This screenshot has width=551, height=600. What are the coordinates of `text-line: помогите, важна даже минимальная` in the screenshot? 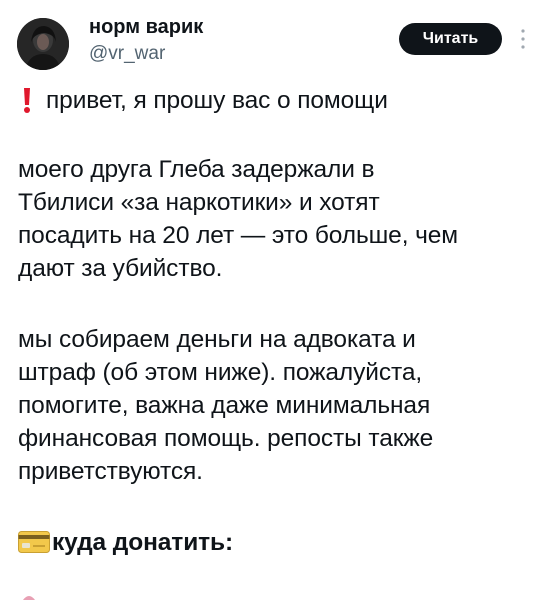 It's located at (224, 405).